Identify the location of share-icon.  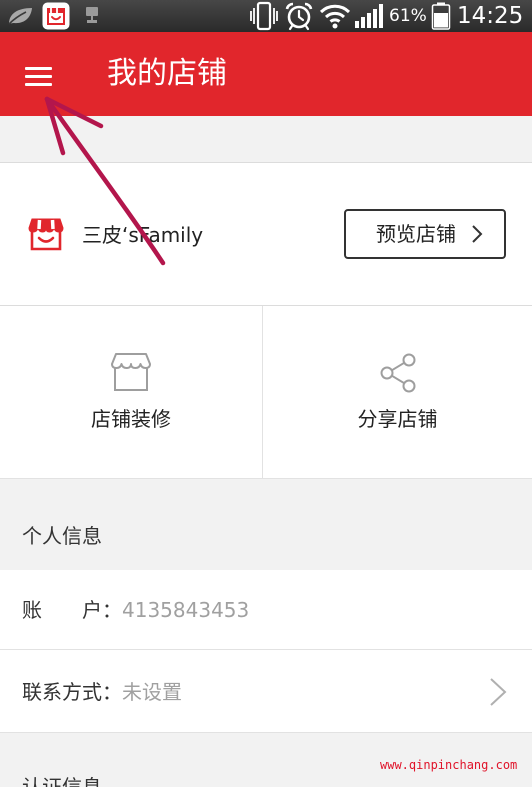
(398, 373).